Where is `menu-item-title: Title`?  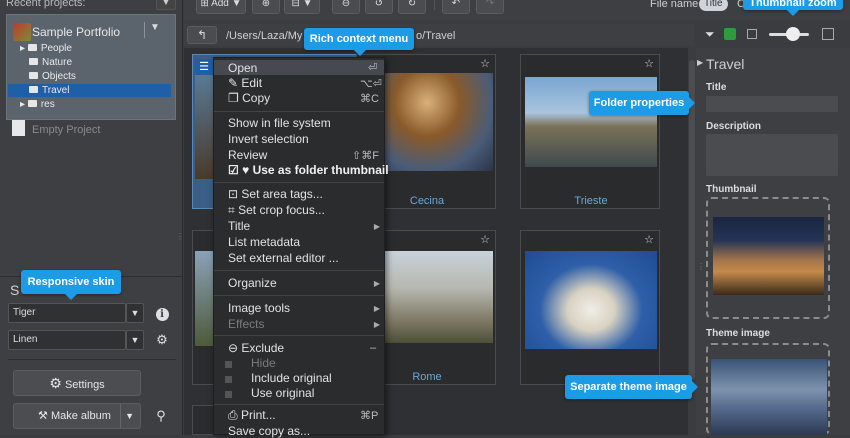 menu-item-title: Title is located at coordinates (239, 226).